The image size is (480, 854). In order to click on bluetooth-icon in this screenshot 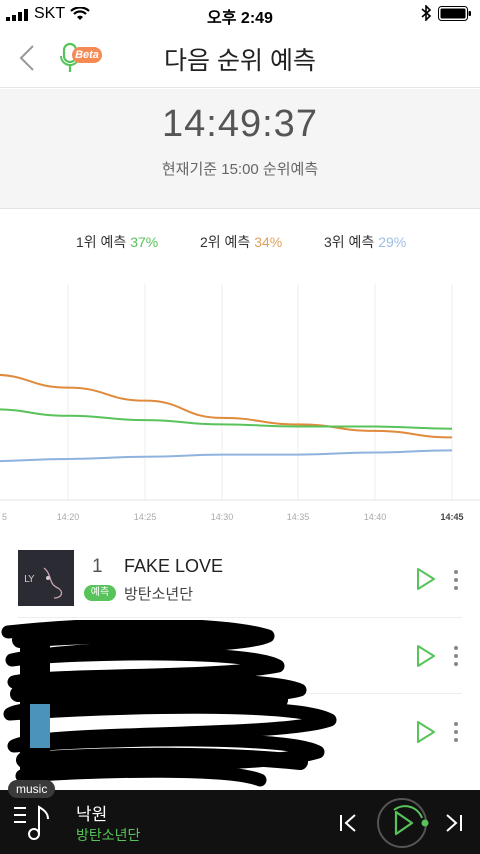, I will do `click(426, 13)`.